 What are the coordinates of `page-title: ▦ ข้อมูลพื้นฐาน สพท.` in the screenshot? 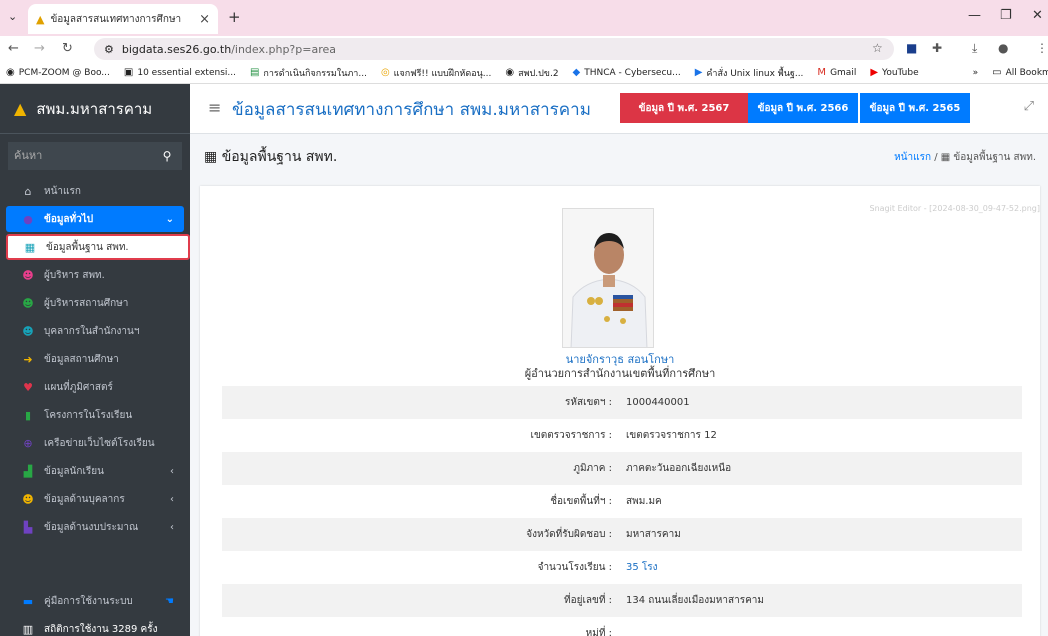 It's located at (271, 157).